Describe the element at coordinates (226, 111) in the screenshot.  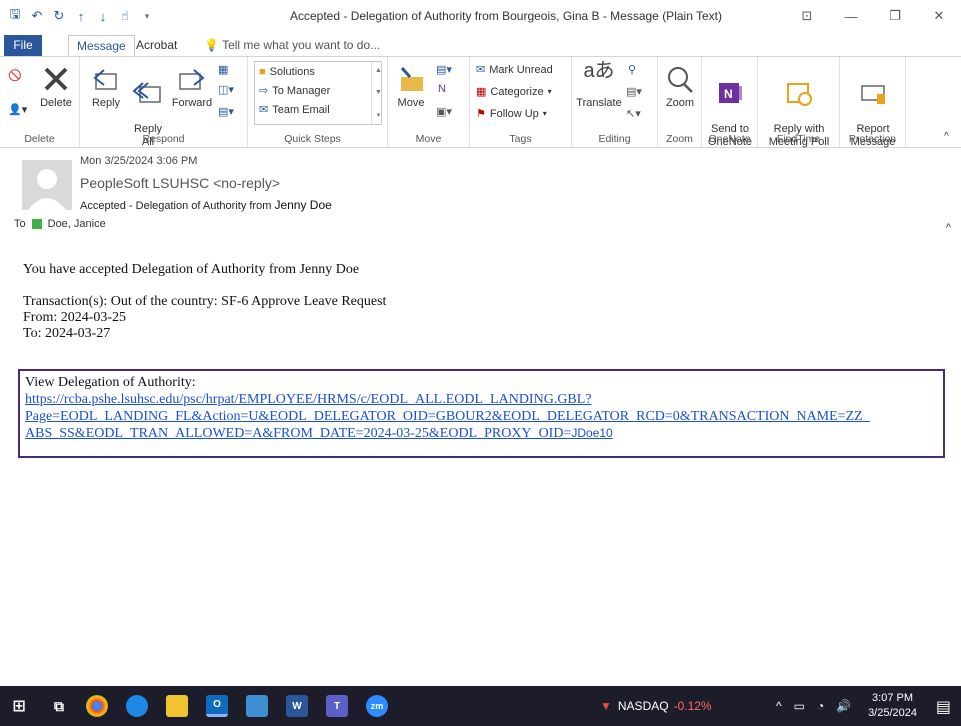
I see `more-respond-icon: ▤▾` at that location.